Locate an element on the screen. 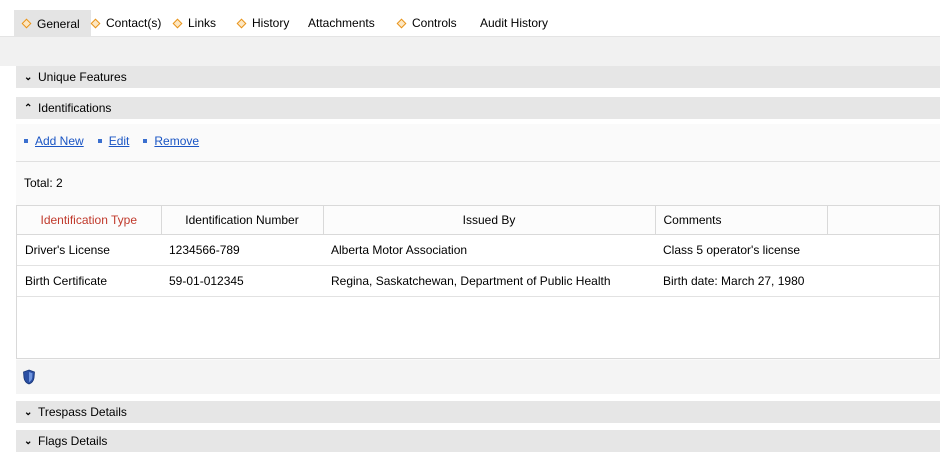 The width and height of the screenshot is (940, 456). tab-attachments: Attachments is located at coordinates (342, 23).